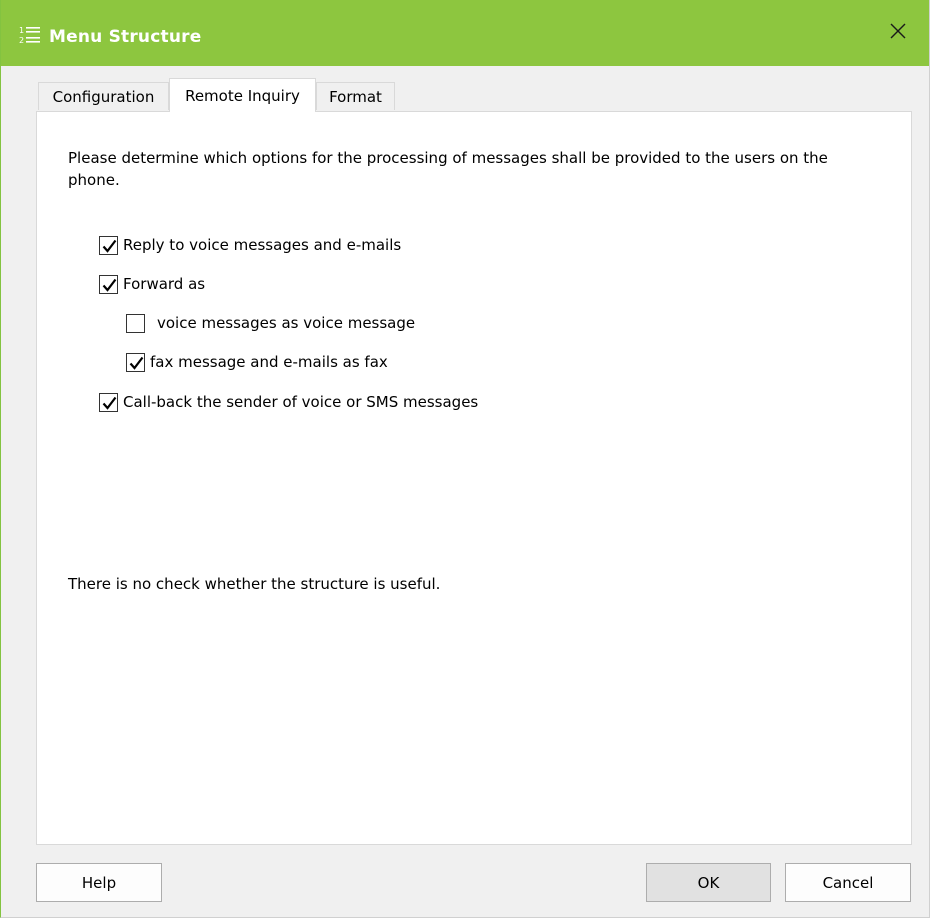 This screenshot has height=918, width=930. What do you see at coordinates (355, 96) in the screenshot?
I see `tab-format: Format` at bounding box center [355, 96].